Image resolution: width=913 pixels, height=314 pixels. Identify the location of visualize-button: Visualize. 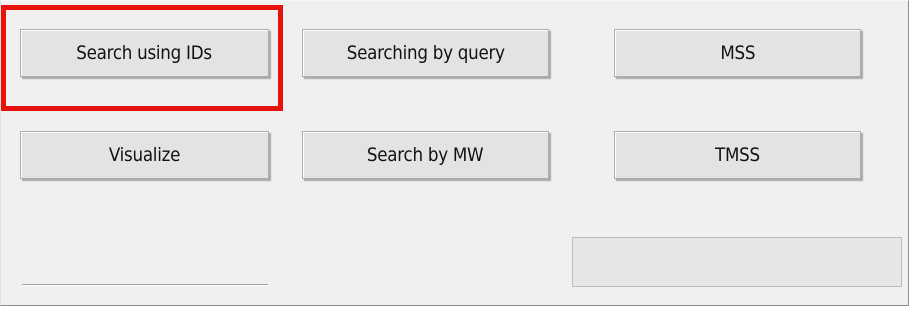
(144, 155).